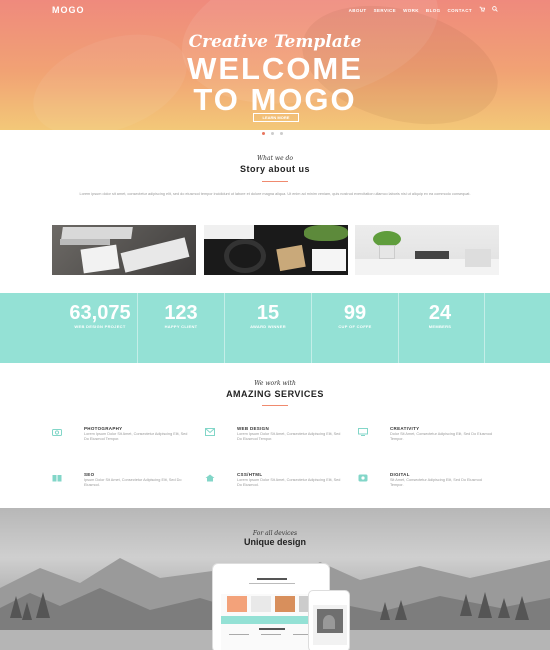 The height and width of the screenshot is (650, 550). Describe the element at coordinates (440, 313) in the screenshot. I see `stat-value: 24` at that location.